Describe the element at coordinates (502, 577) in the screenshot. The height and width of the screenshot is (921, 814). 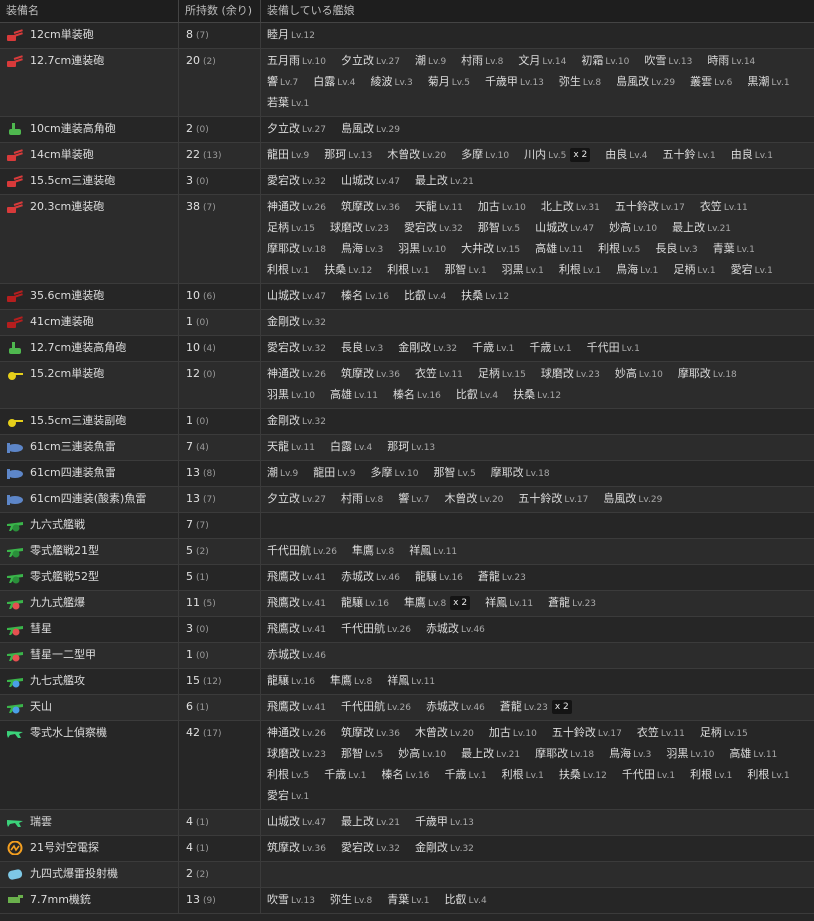
I see `ship-entry: 蒼龍 Lv.23` at that location.